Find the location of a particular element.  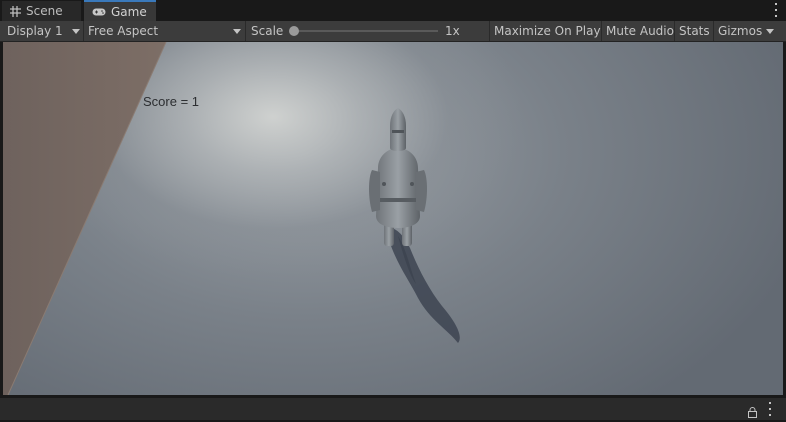

knight-character is located at coordinates (418, 228).